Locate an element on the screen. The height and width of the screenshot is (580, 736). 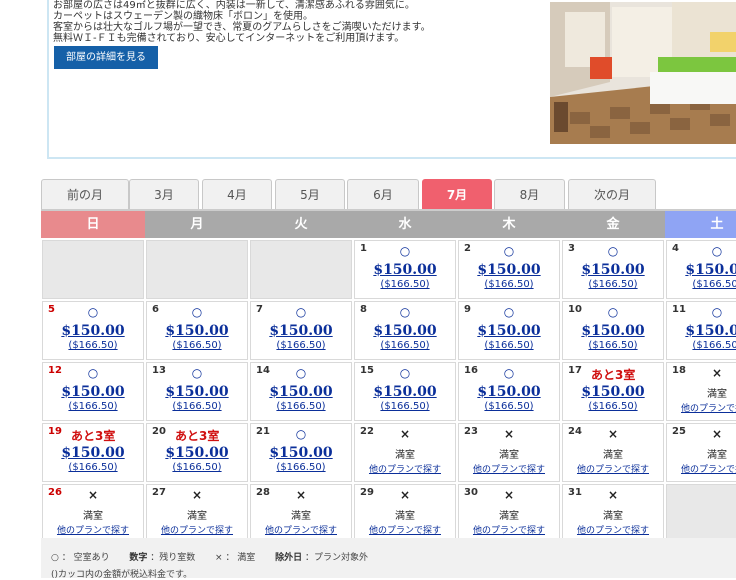
calendar-day-cell: 13 ○ $150.00 ($166.50) is located at coordinates (197, 391).